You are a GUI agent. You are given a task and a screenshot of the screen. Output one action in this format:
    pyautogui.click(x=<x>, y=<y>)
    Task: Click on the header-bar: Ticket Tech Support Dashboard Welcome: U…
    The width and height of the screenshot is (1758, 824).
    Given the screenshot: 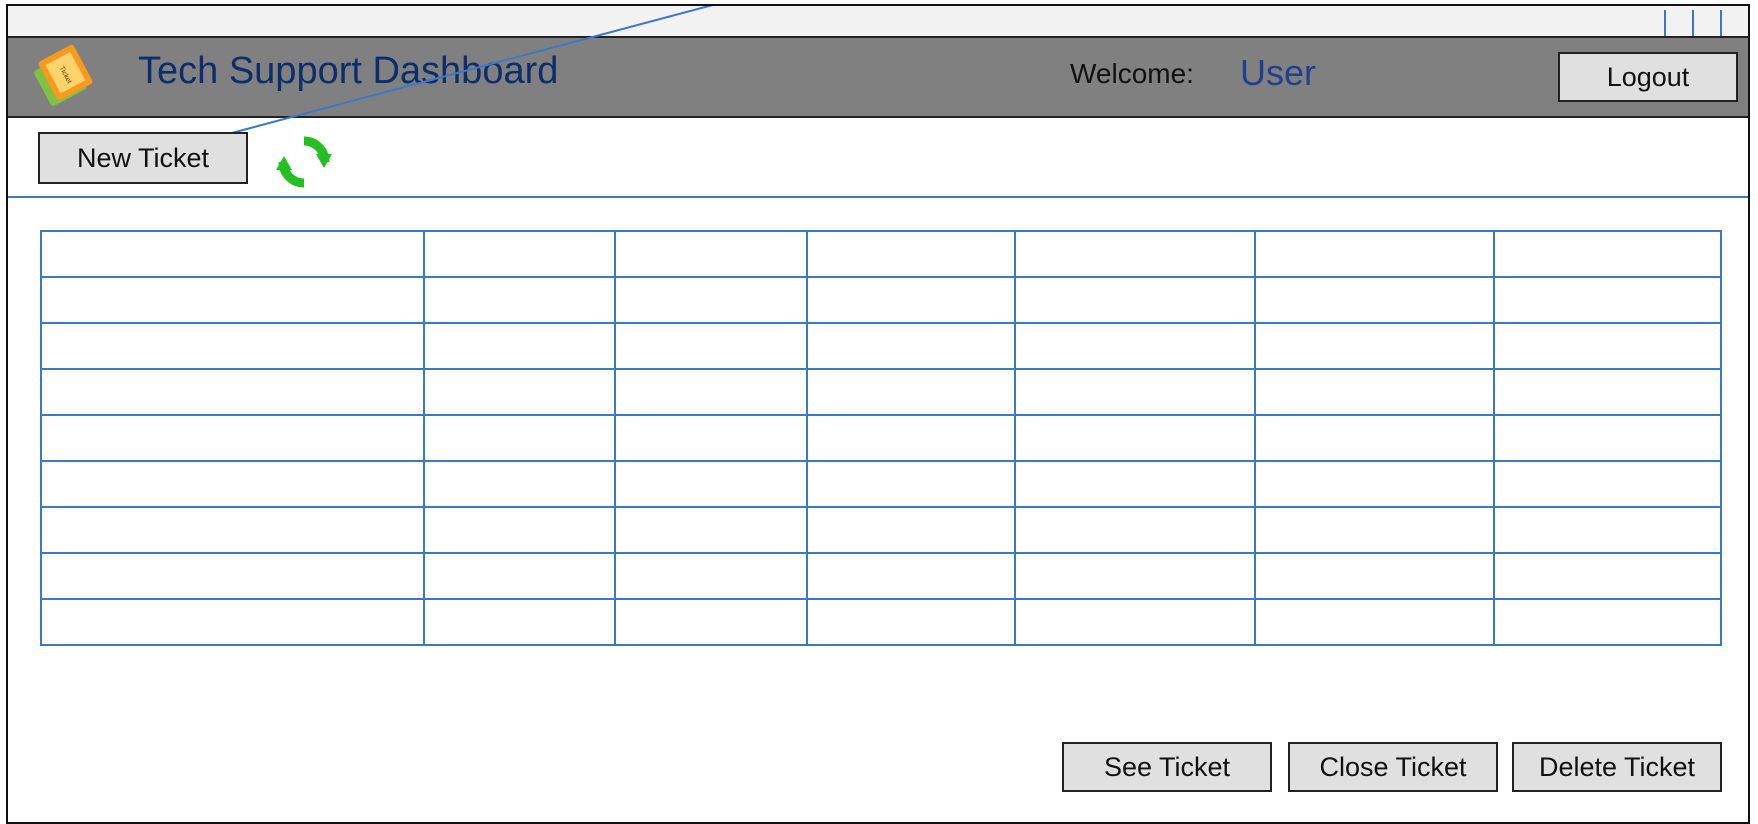 What is the action you would take?
    pyautogui.click(x=878, y=77)
    